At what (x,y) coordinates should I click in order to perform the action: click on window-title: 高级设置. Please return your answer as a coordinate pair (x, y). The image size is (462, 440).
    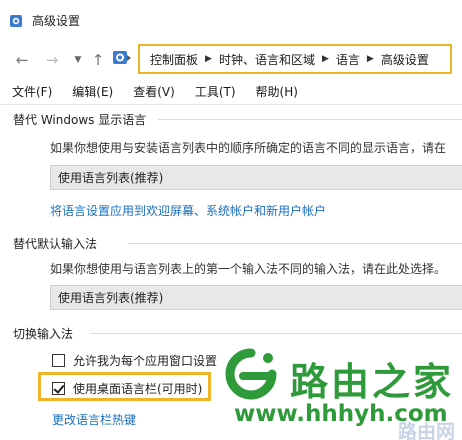
    Looking at the image, I should click on (56, 21).